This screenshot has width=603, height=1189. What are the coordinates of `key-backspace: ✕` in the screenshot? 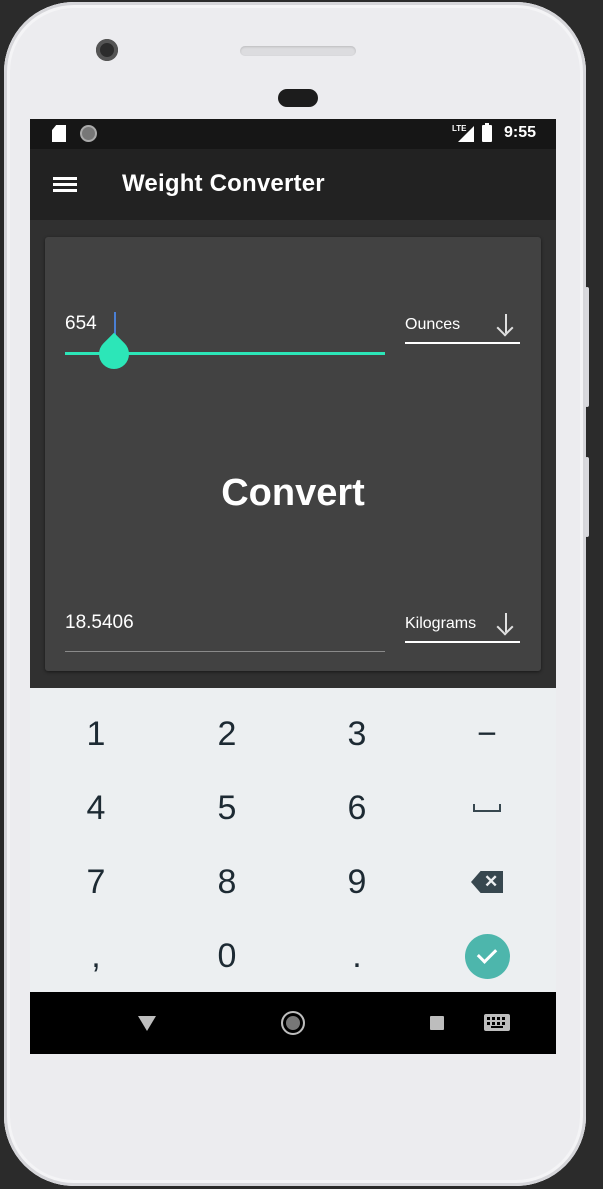 It's located at (487, 882).